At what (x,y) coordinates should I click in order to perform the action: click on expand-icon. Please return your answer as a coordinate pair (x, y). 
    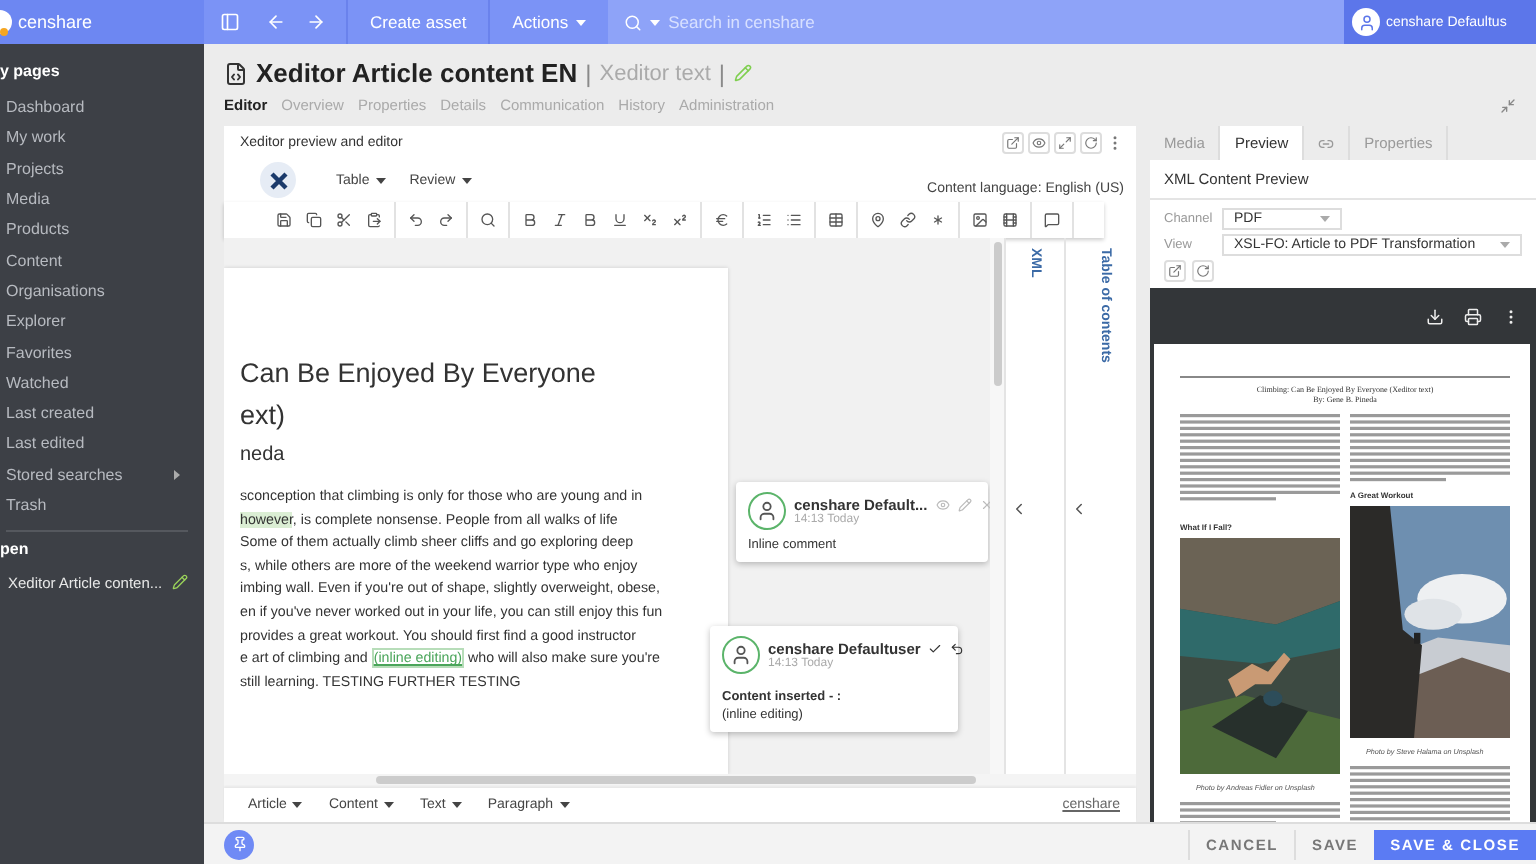
    Looking at the image, I should click on (1065, 143).